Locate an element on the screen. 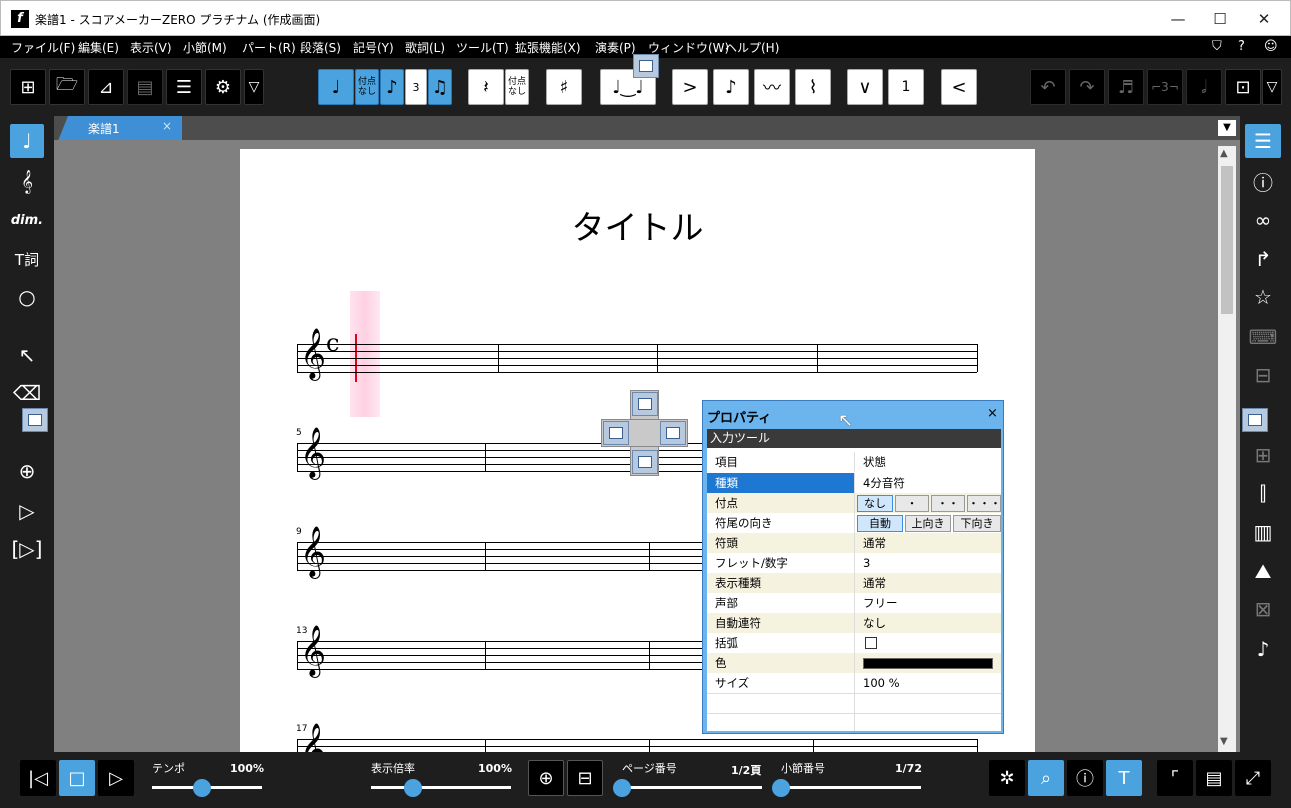 The image size is (1291, 808). menu-extensions: 拡張機能(X) is located at coordinates (548, 47).